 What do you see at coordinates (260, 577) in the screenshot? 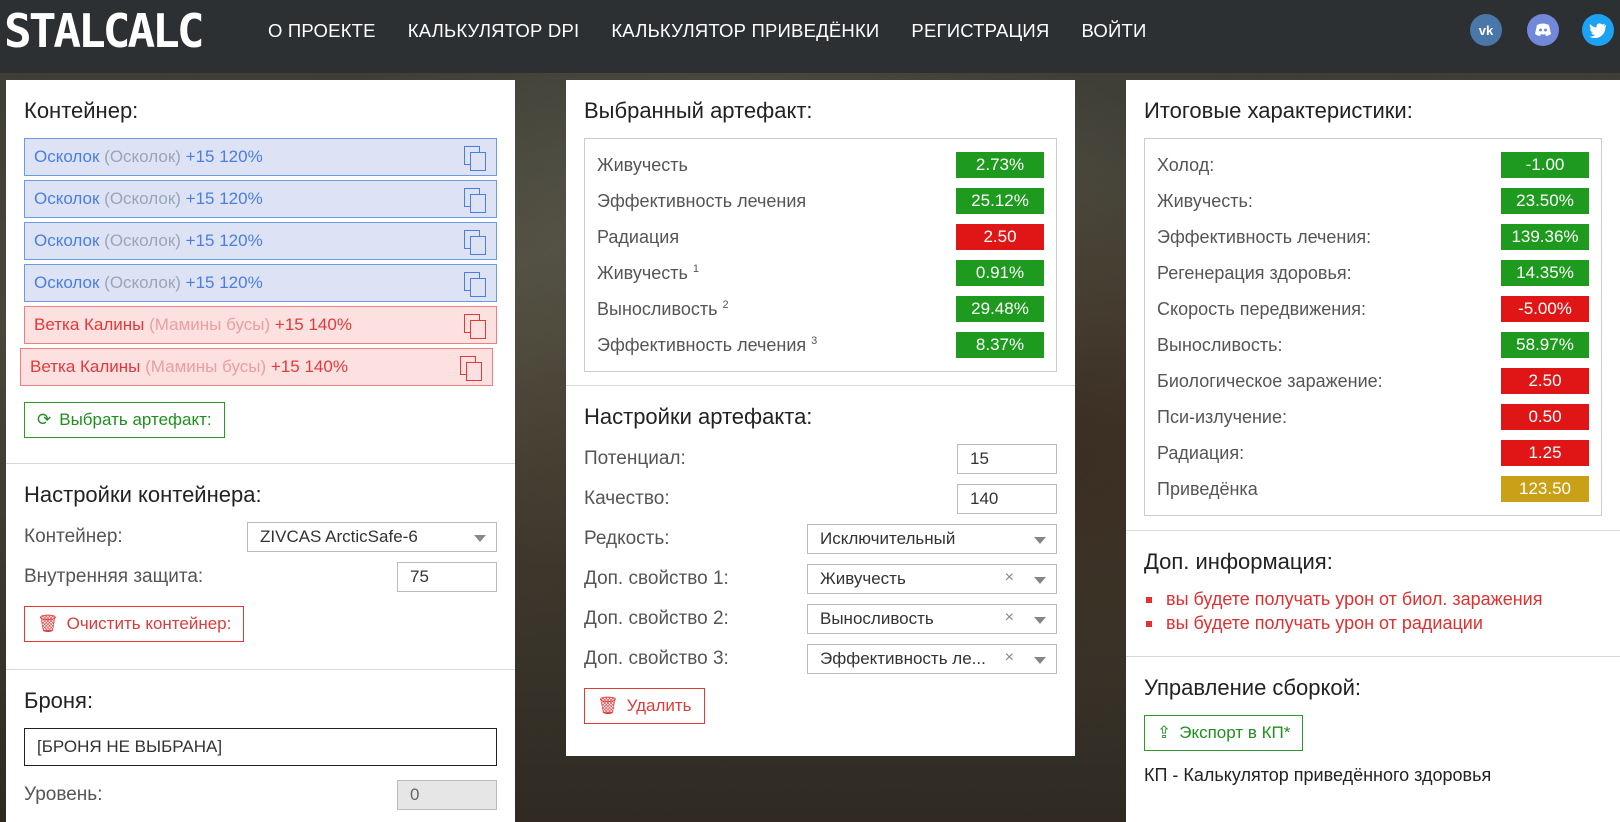
I see `protection-row: Внутренняя защита: 75` at bounding box center [260, 577].